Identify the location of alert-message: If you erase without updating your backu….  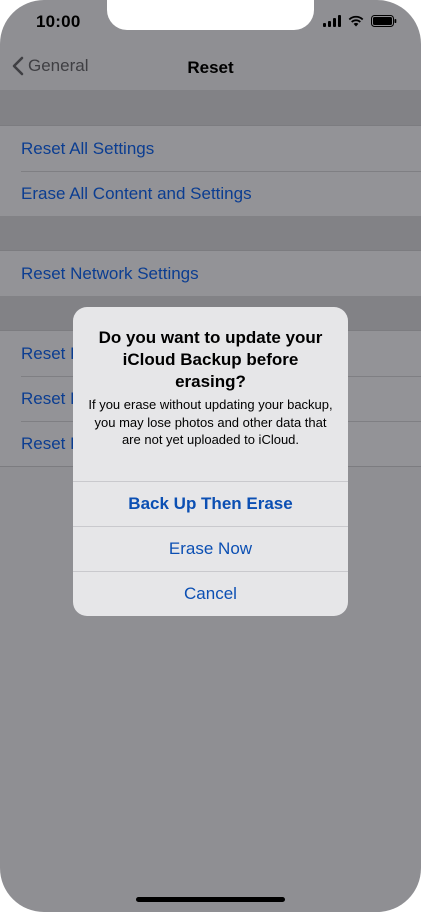
(210, 422).